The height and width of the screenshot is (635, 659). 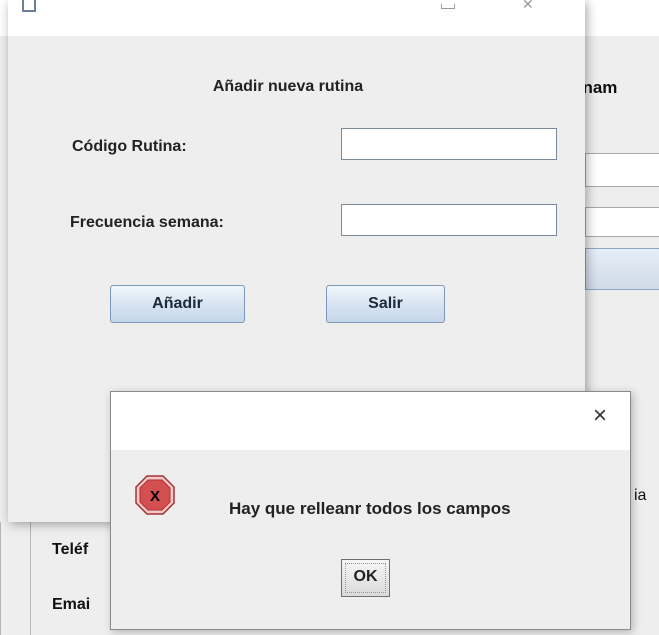 I want to click on error-message: Hay que relleanr todos los campos, so click(x=370, y=508).